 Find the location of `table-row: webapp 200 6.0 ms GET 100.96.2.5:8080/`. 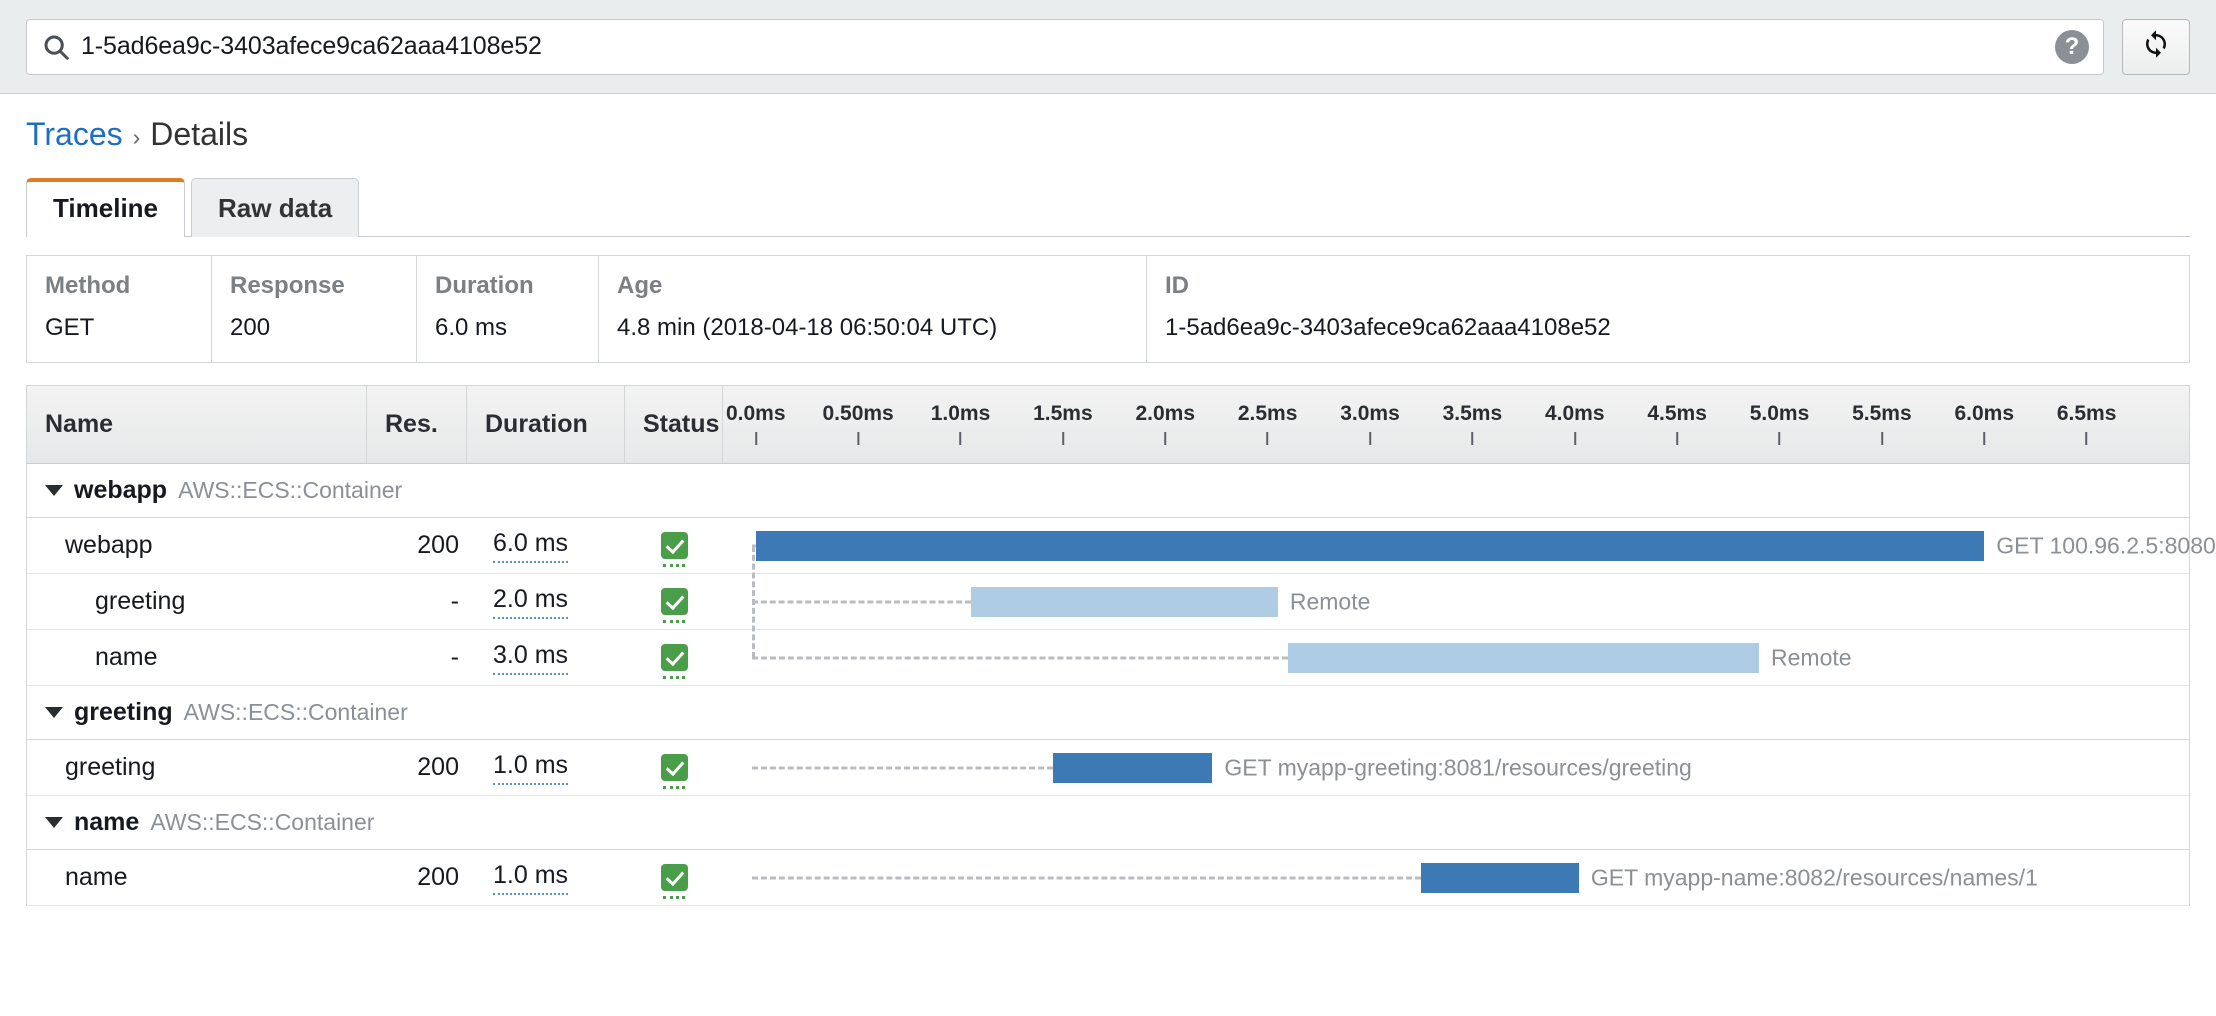

table-row: webapp 200 6.0 ms GET 100.96.2.5:8080/ is located at coordinates (1121, 588).